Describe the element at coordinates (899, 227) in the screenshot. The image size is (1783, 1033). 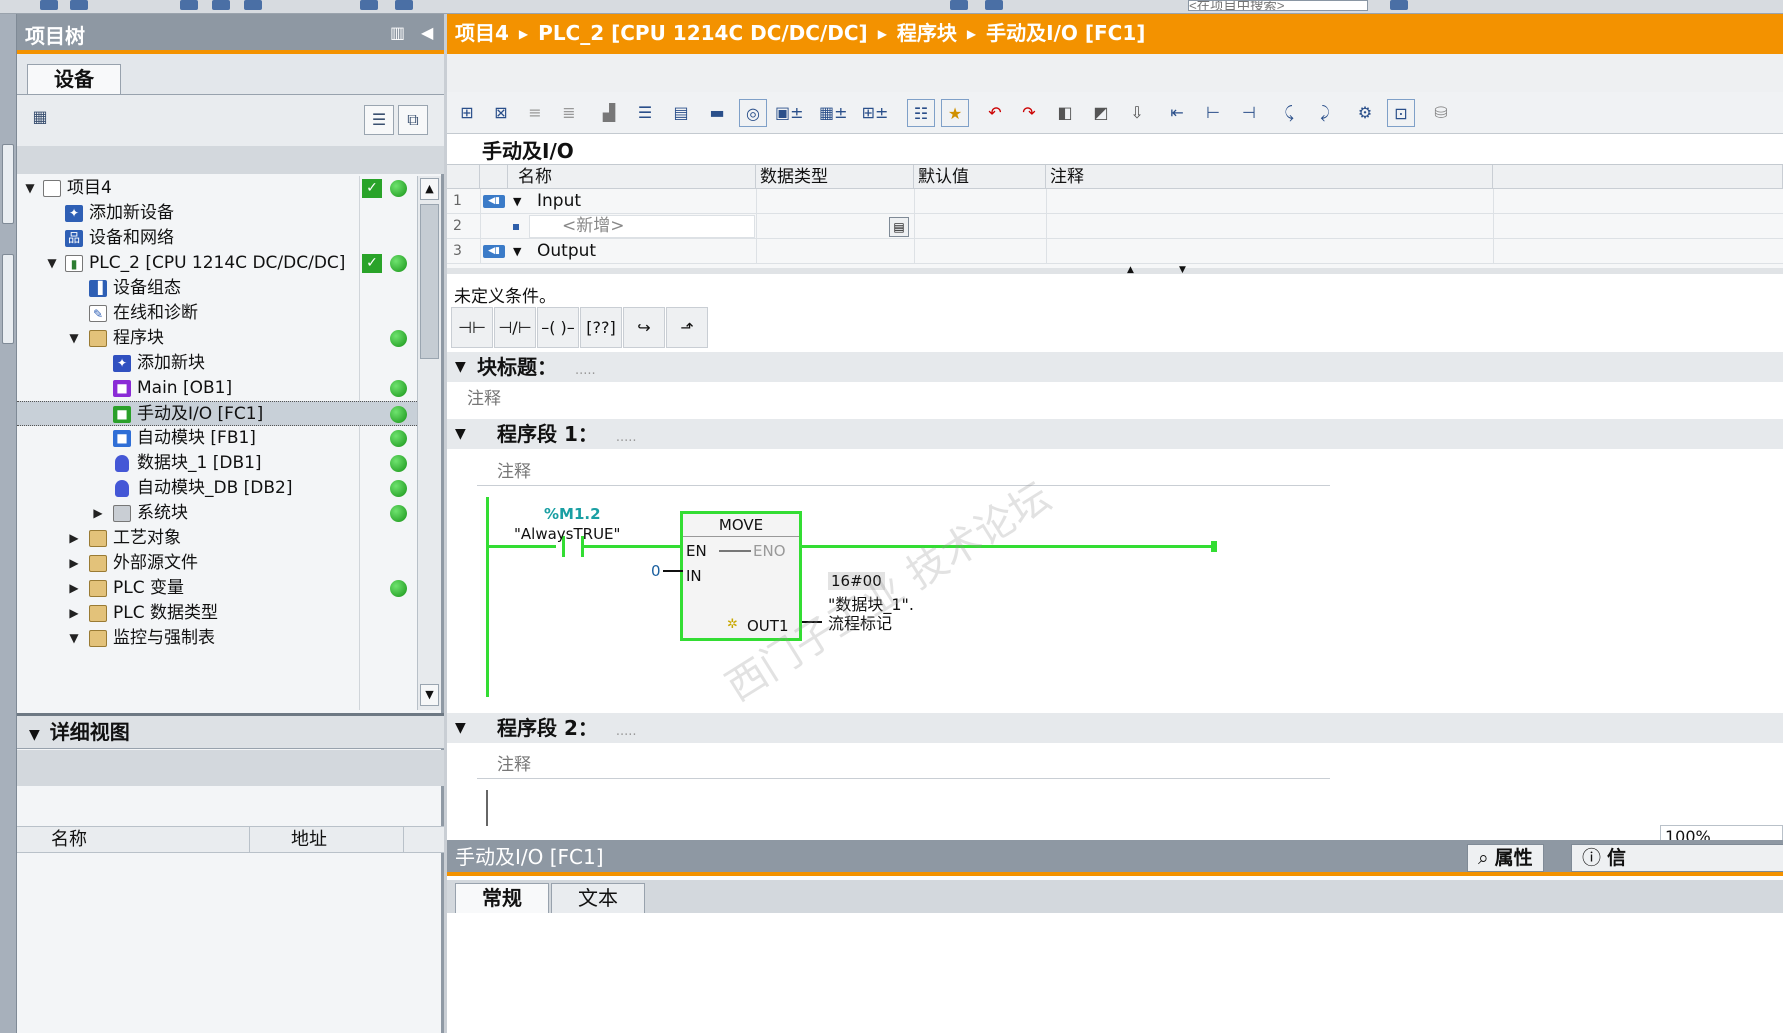
I see `datatype-picker-icon: ▤` at that location.